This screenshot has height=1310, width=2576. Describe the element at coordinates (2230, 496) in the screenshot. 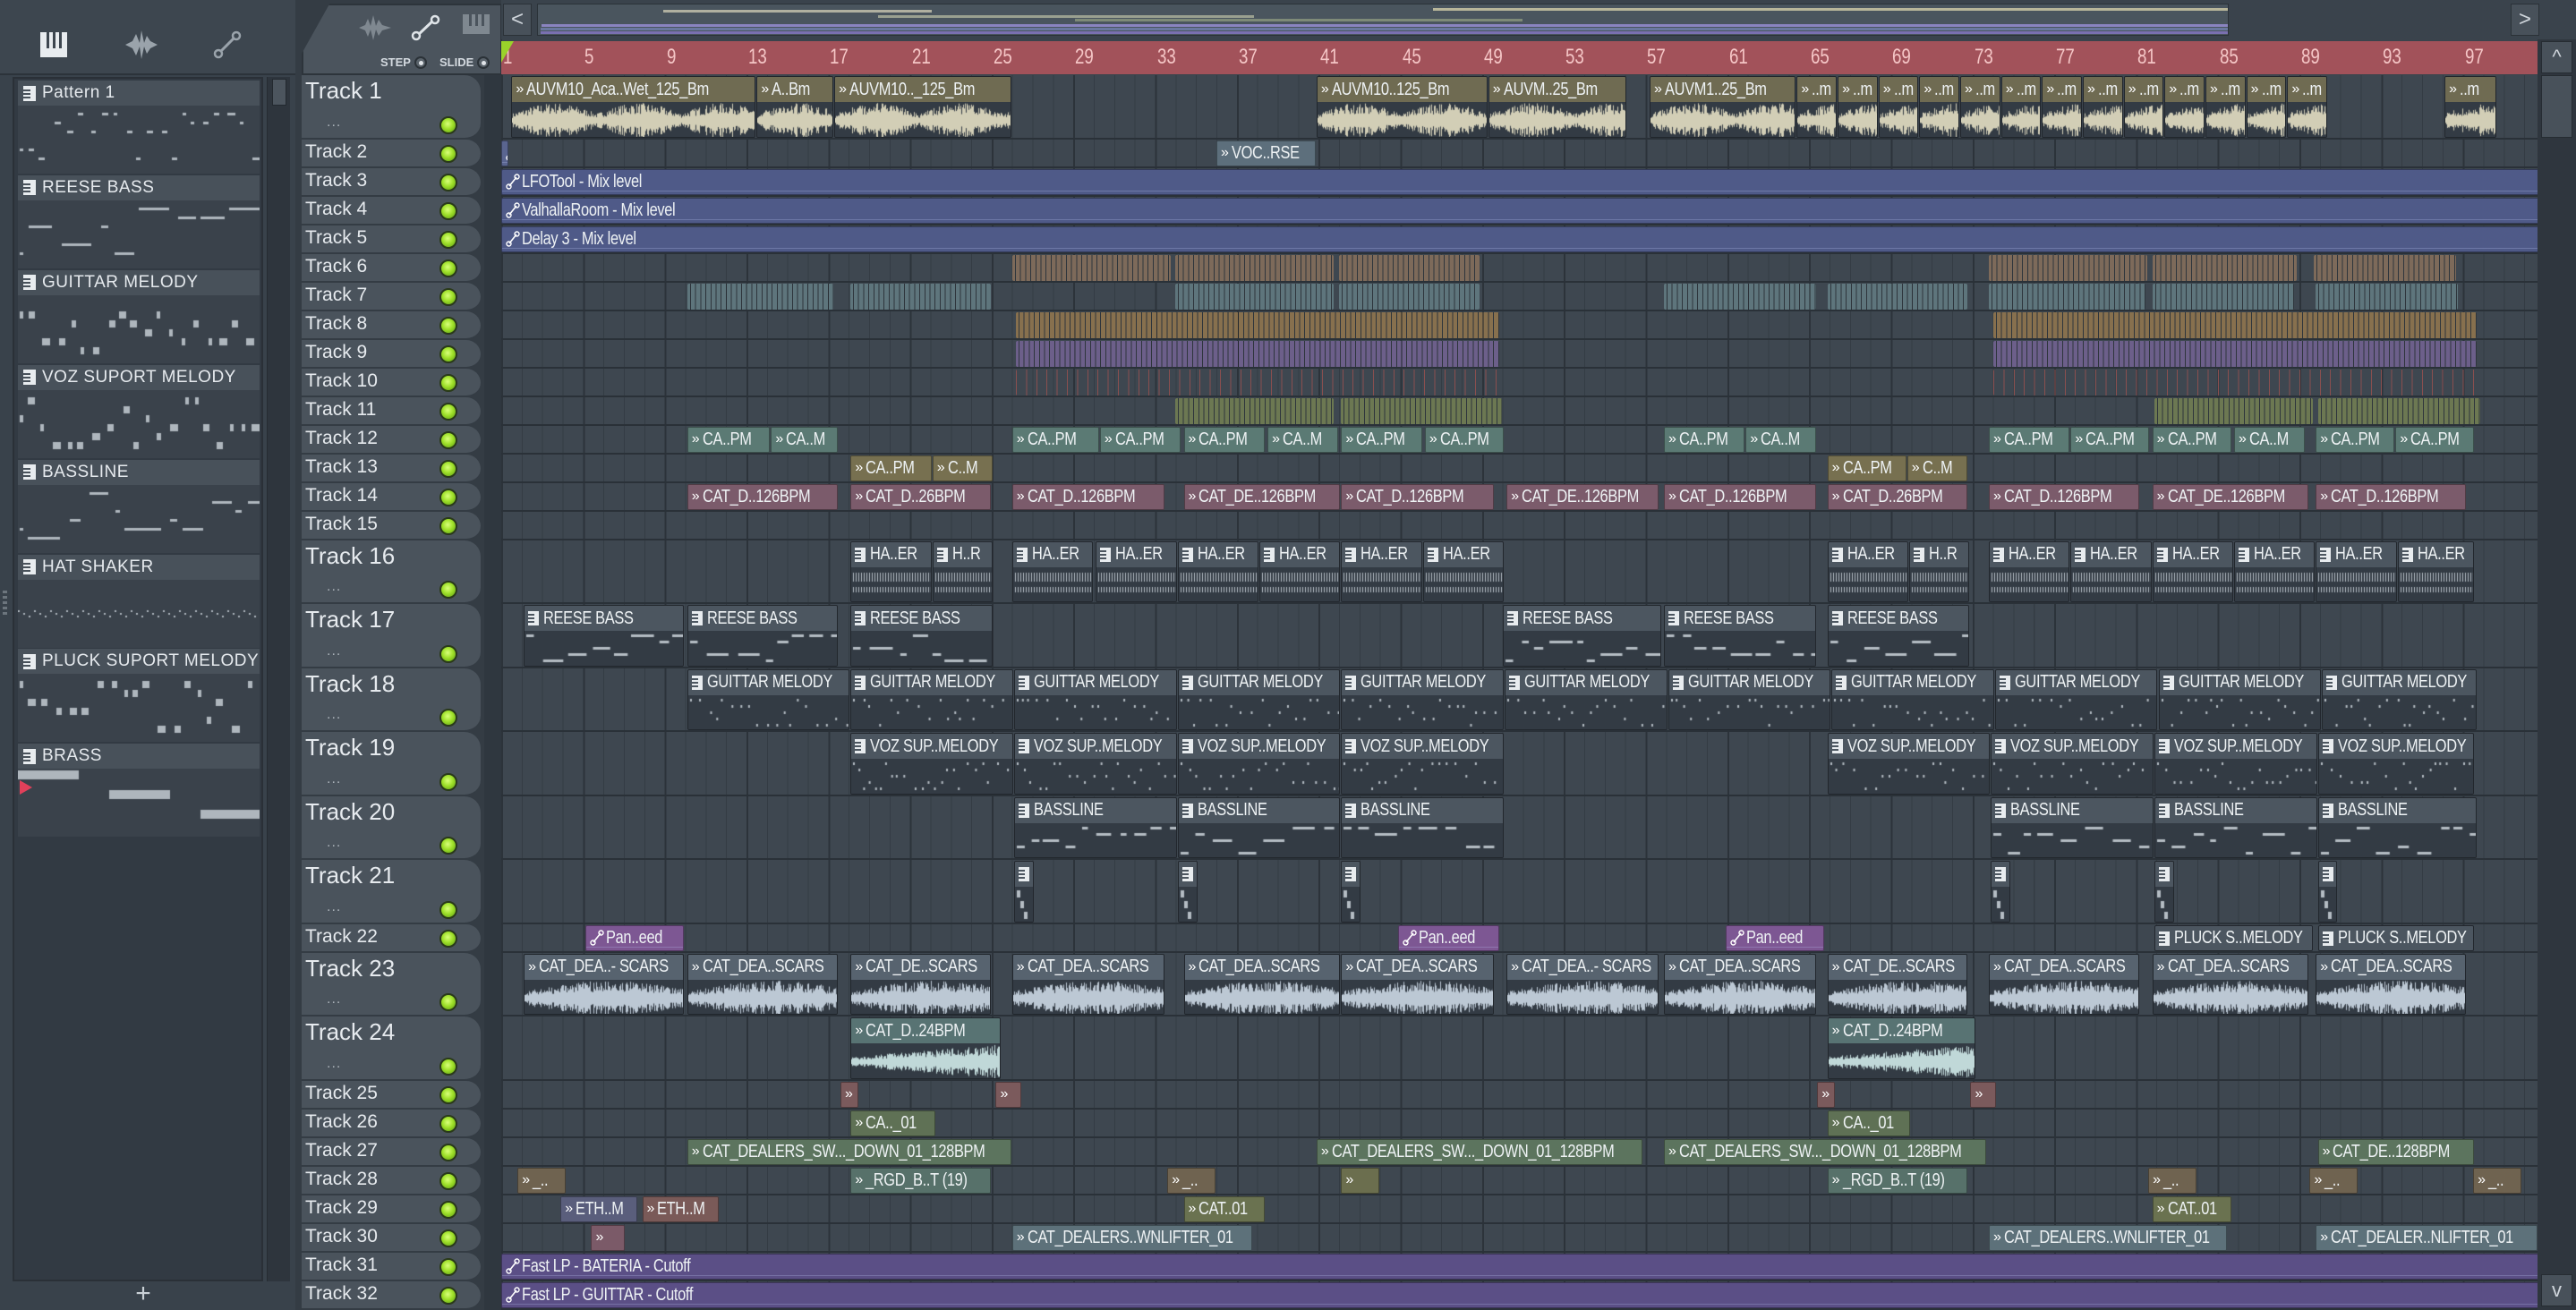

I see `clip-header: » CAT_DE..126BPM` at that location.